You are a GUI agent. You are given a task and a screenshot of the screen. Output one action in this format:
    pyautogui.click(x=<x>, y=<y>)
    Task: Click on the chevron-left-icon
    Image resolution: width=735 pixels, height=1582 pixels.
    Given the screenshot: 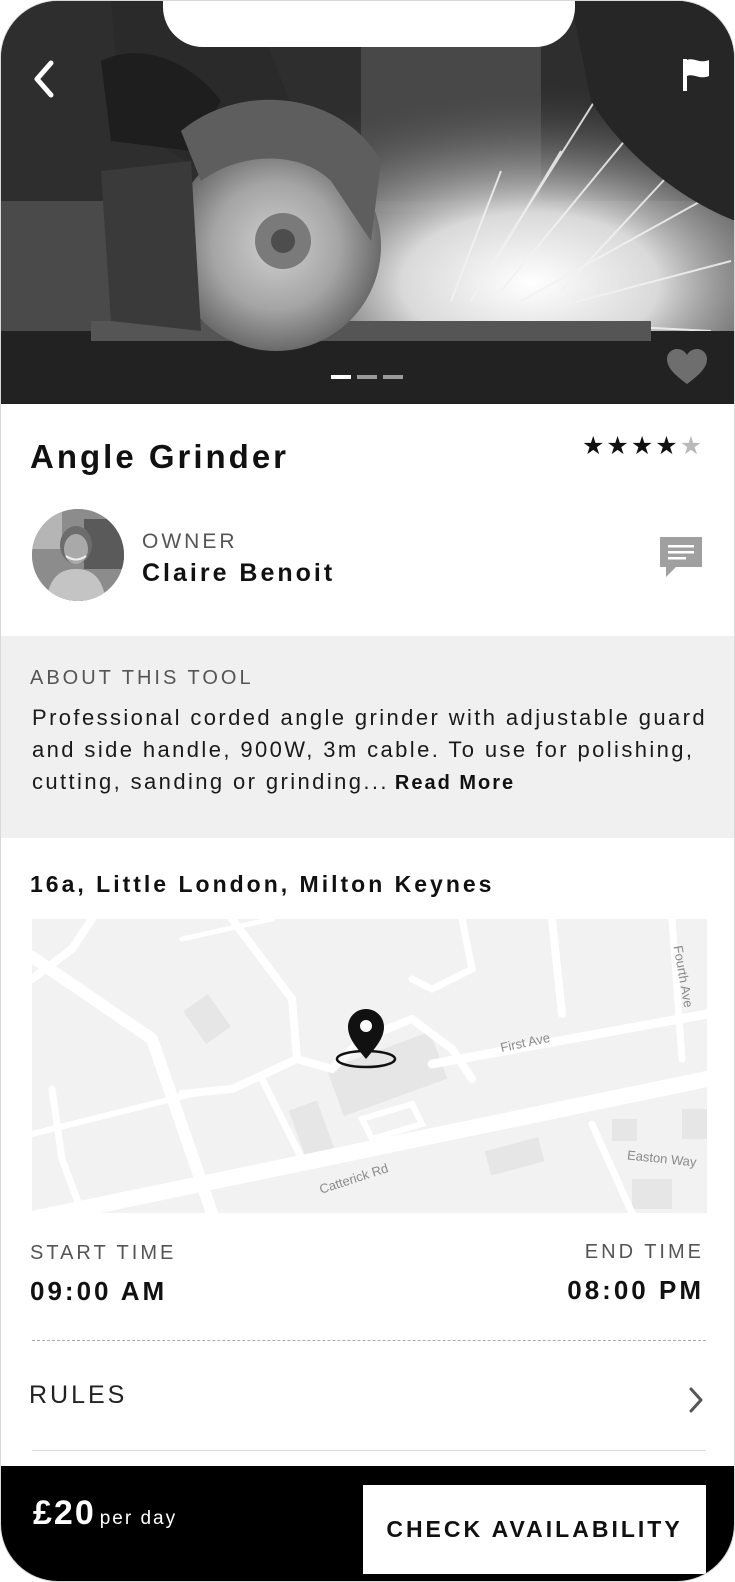 What is the action you would take?
    pyautogui.click(x=44, y=79)
    